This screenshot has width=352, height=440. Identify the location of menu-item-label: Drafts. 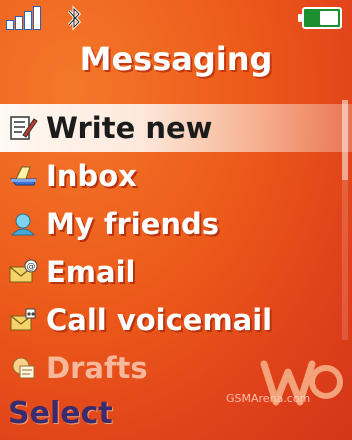
(97, 368).